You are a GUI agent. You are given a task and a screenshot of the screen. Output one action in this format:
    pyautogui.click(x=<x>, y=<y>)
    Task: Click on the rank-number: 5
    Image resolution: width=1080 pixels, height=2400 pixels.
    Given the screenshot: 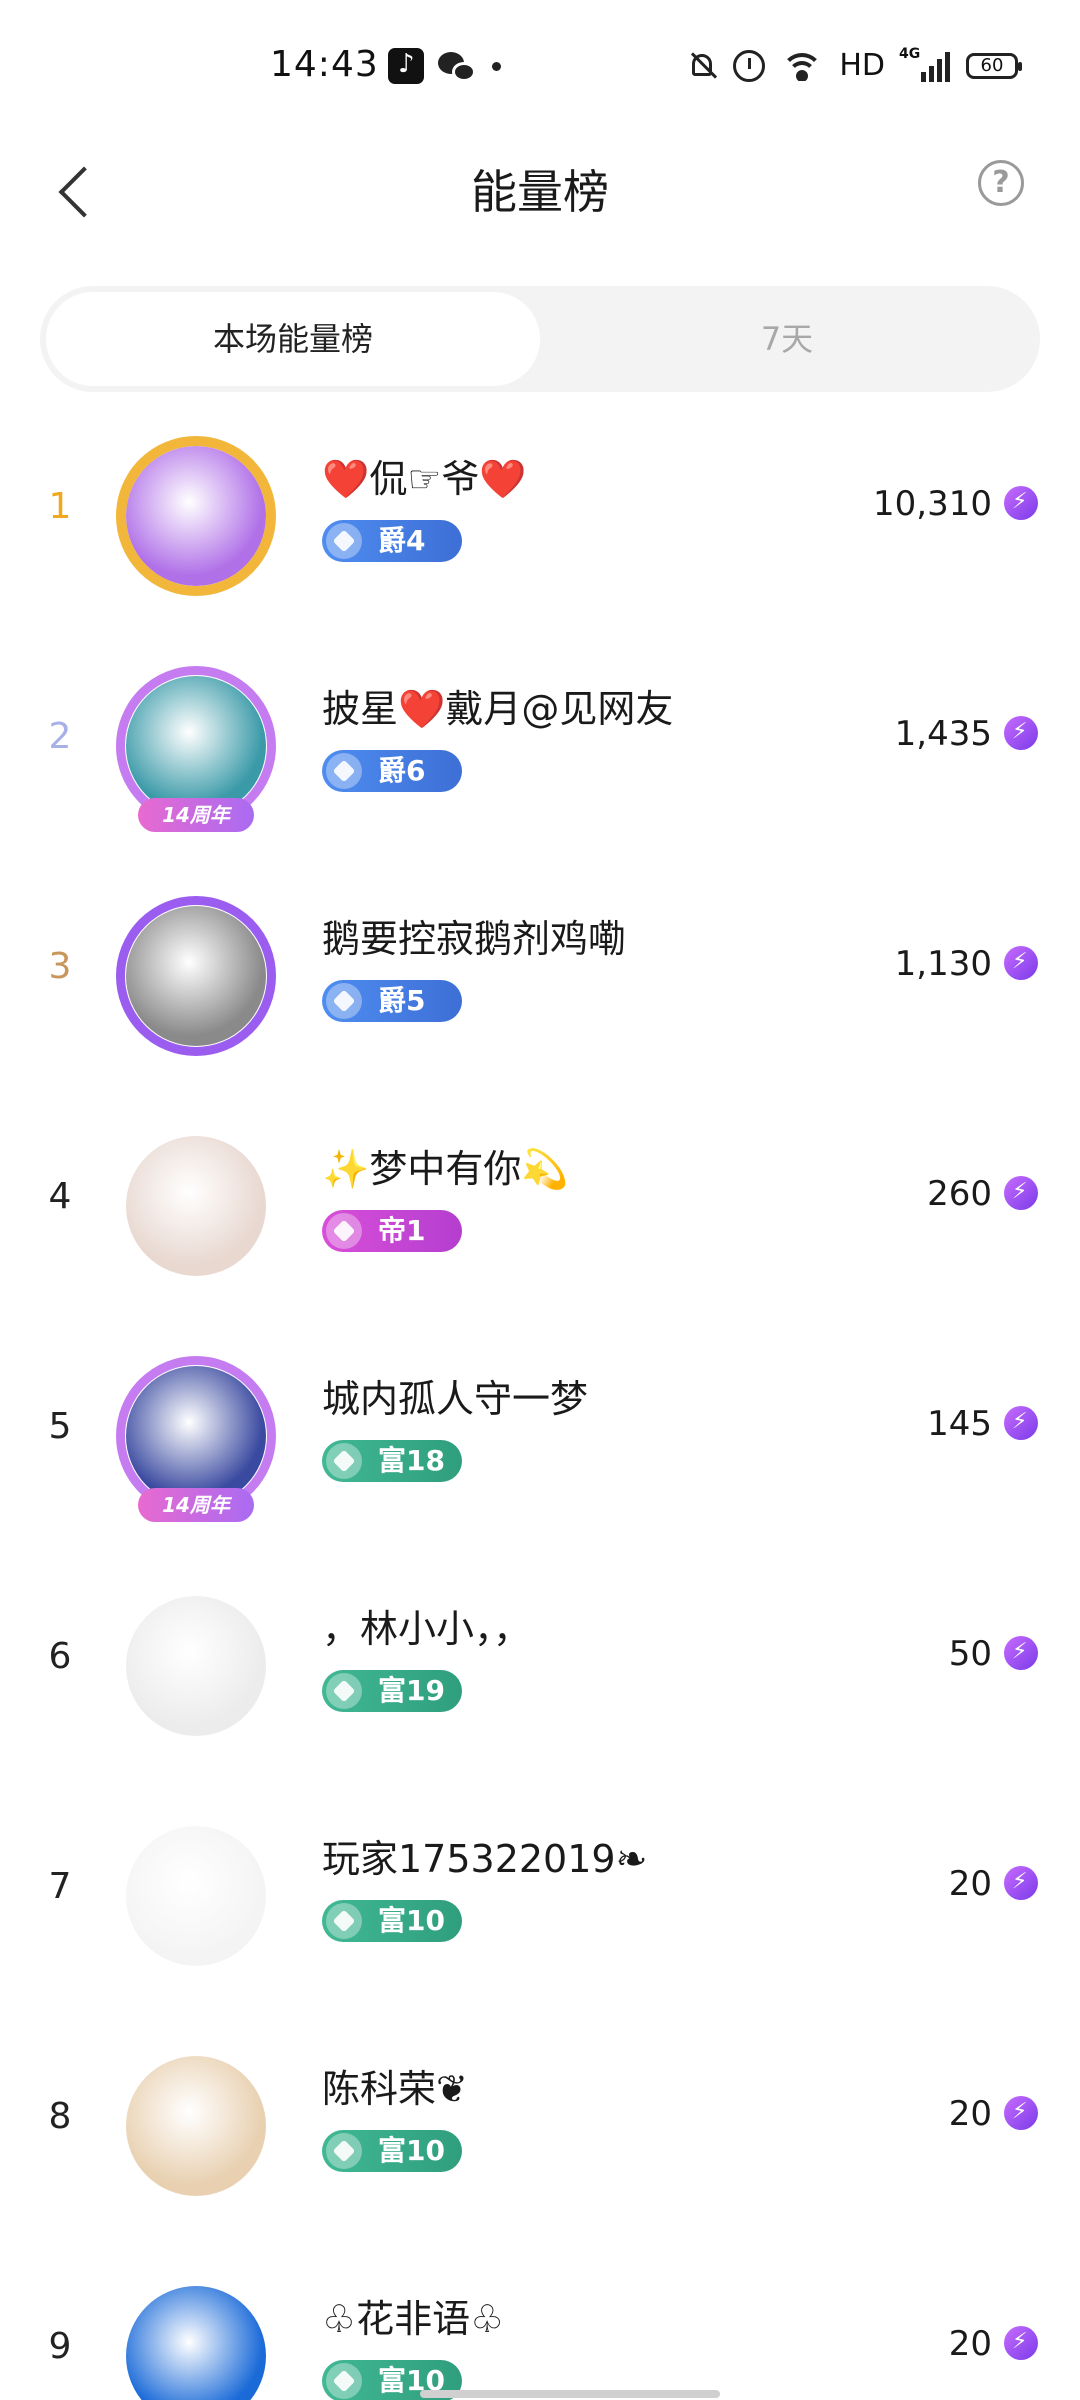 What is the action you would take?
    pyautogui.click(x=60, y=1426)
    